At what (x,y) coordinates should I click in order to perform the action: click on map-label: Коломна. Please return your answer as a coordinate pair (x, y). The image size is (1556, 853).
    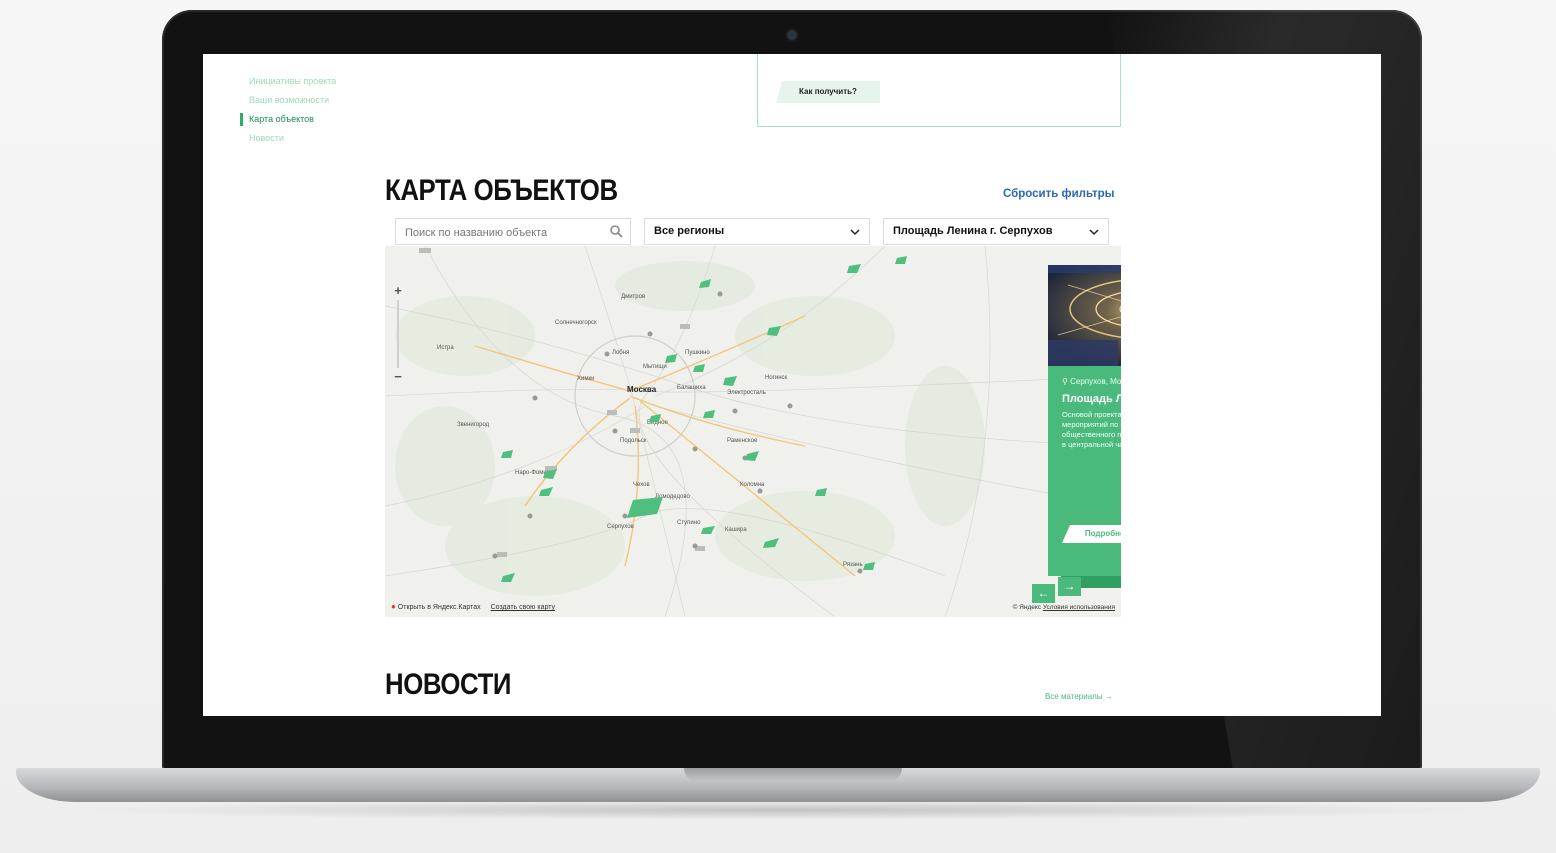
    Looking at the image, I should click on (752, 485).